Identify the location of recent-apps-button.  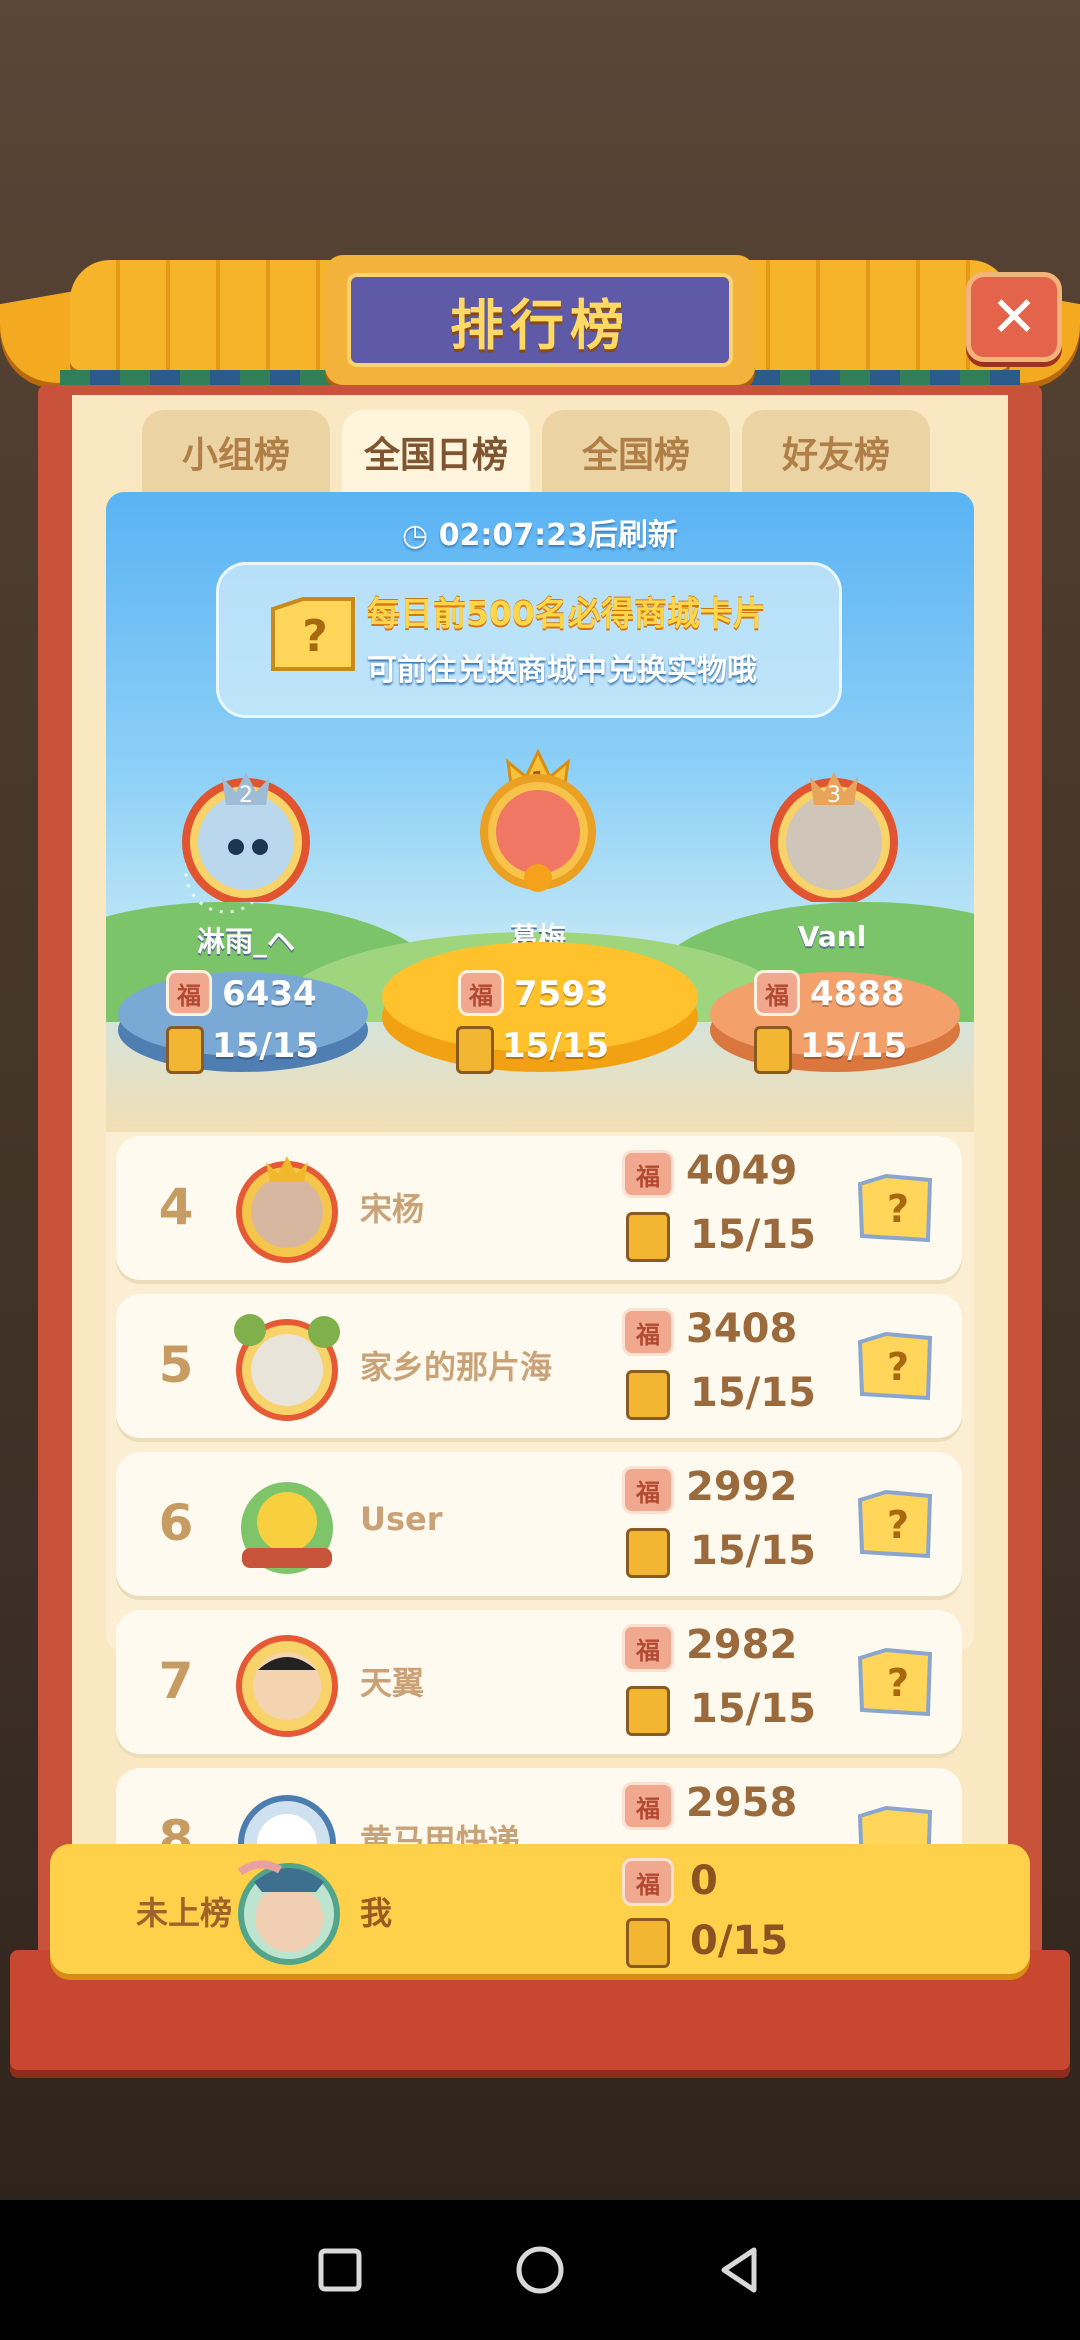
(340, 2270).